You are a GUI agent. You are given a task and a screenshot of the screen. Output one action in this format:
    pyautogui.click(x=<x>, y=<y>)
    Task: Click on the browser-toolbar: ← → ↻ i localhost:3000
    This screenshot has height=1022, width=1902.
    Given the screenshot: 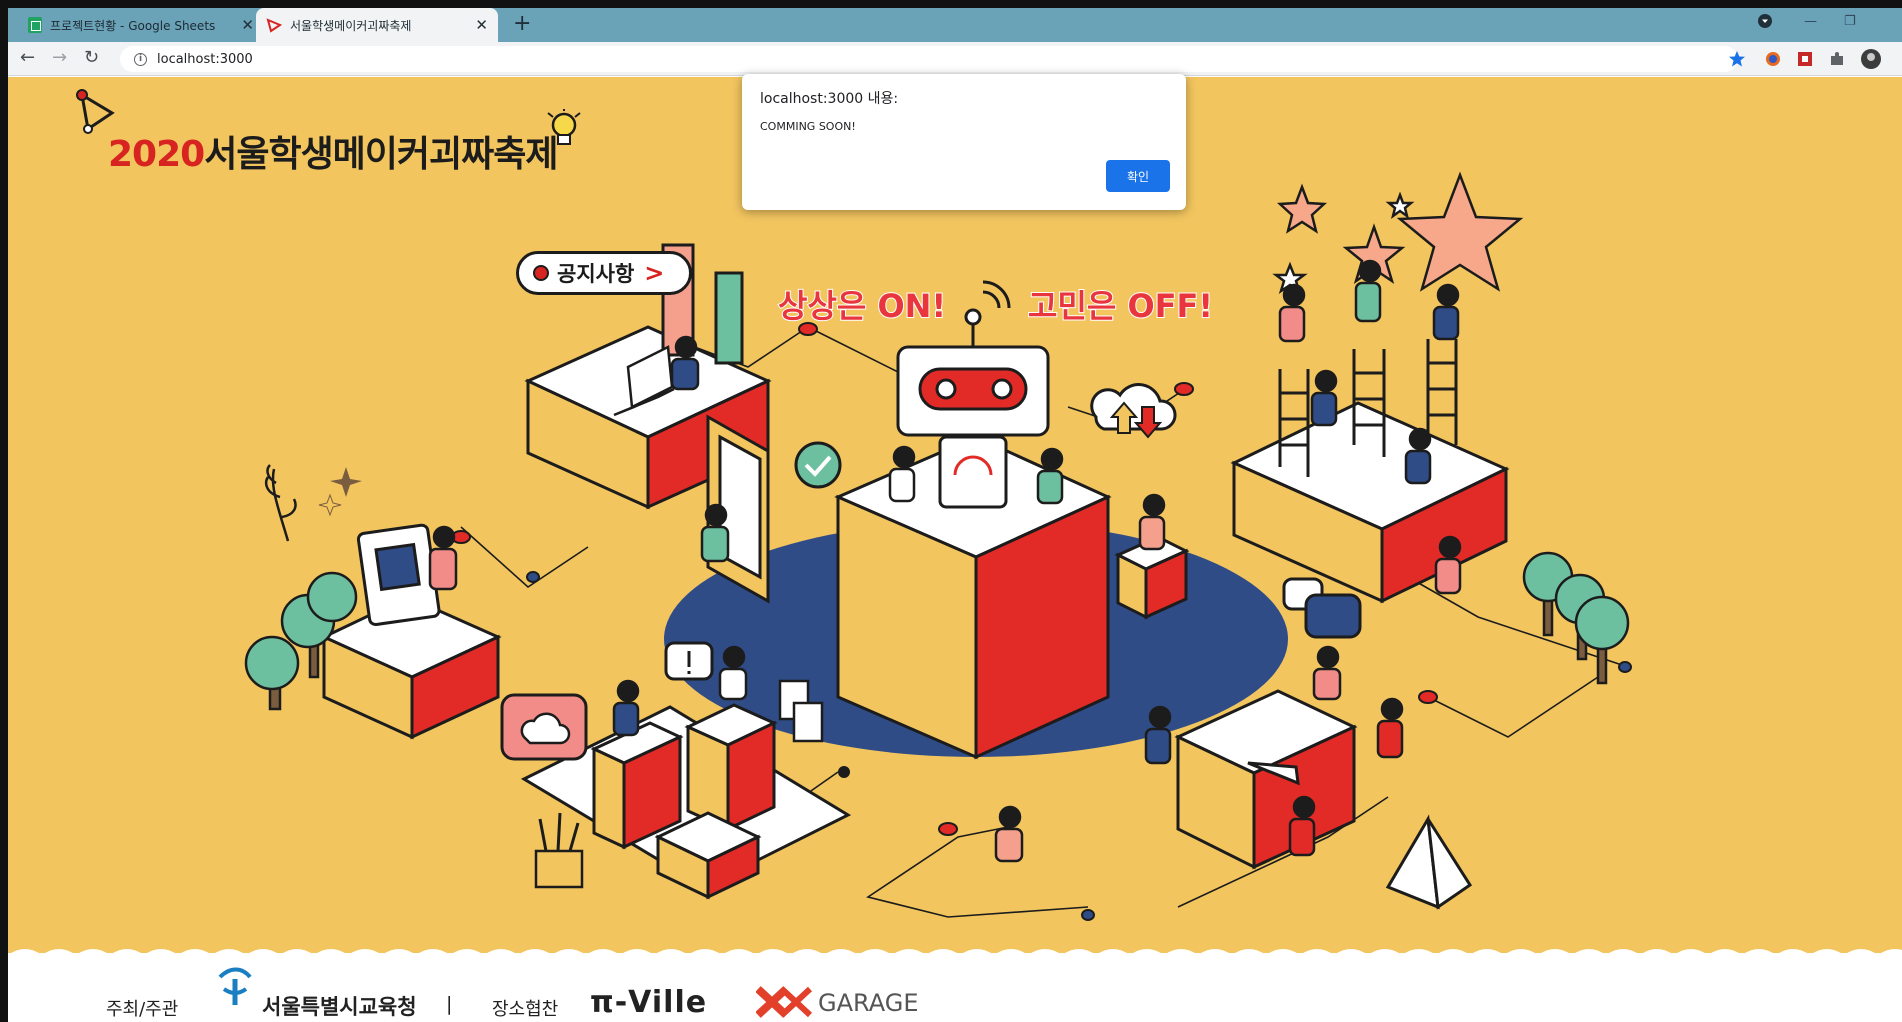 What is the action you would take?
    pyautogui.click(x=955, y=59)
    